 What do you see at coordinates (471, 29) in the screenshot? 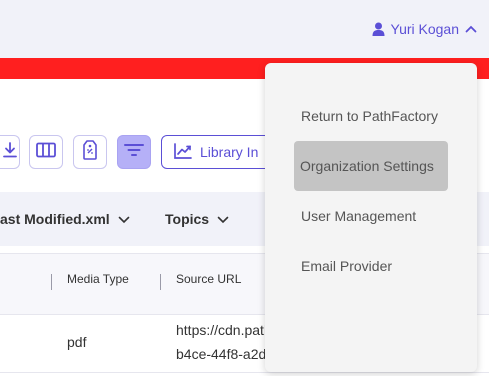
I see `chevron-up-icon` at bounding box center [471, 29].